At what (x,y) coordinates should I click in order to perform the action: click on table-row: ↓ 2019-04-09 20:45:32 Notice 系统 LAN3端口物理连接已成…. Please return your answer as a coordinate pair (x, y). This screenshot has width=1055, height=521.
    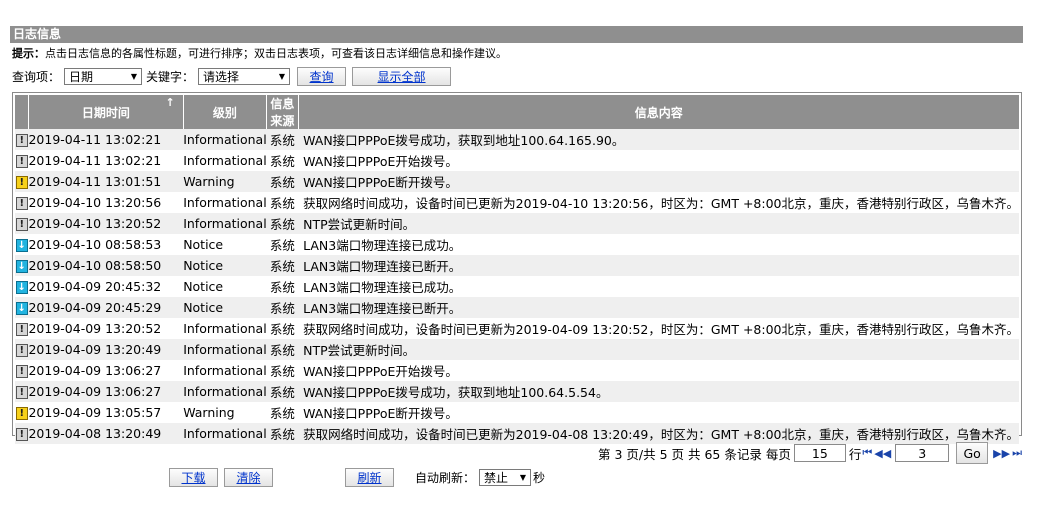
    Looking at the image, I should click on (517, 286).